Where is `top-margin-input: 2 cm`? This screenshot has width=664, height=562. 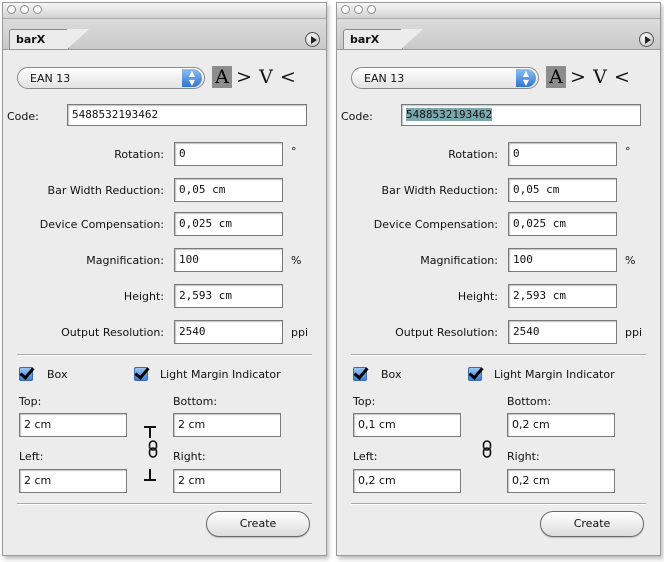 top-margin-input: 2 cm is located at coordinates (73, 425).